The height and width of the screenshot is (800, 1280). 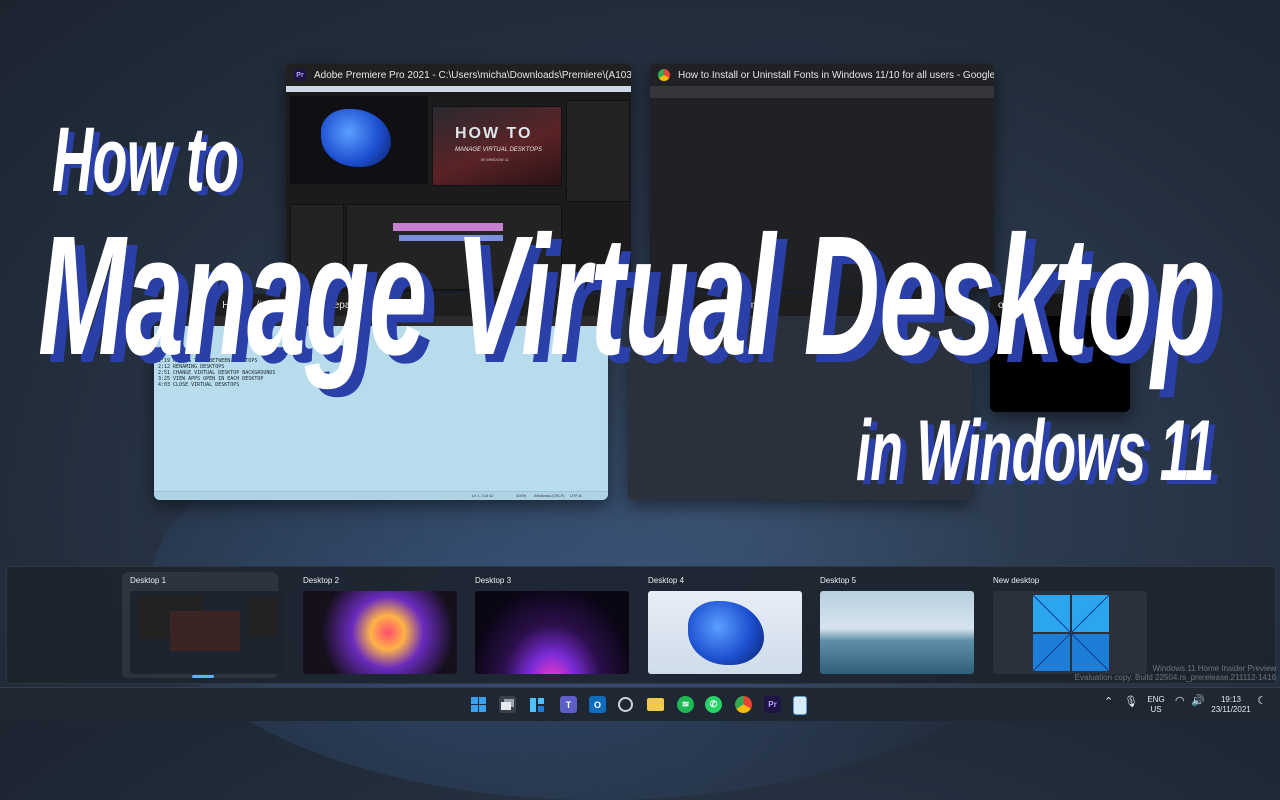 I want to click on preview-title-3: IN WINDOW 11, so click(x=495, y=159).